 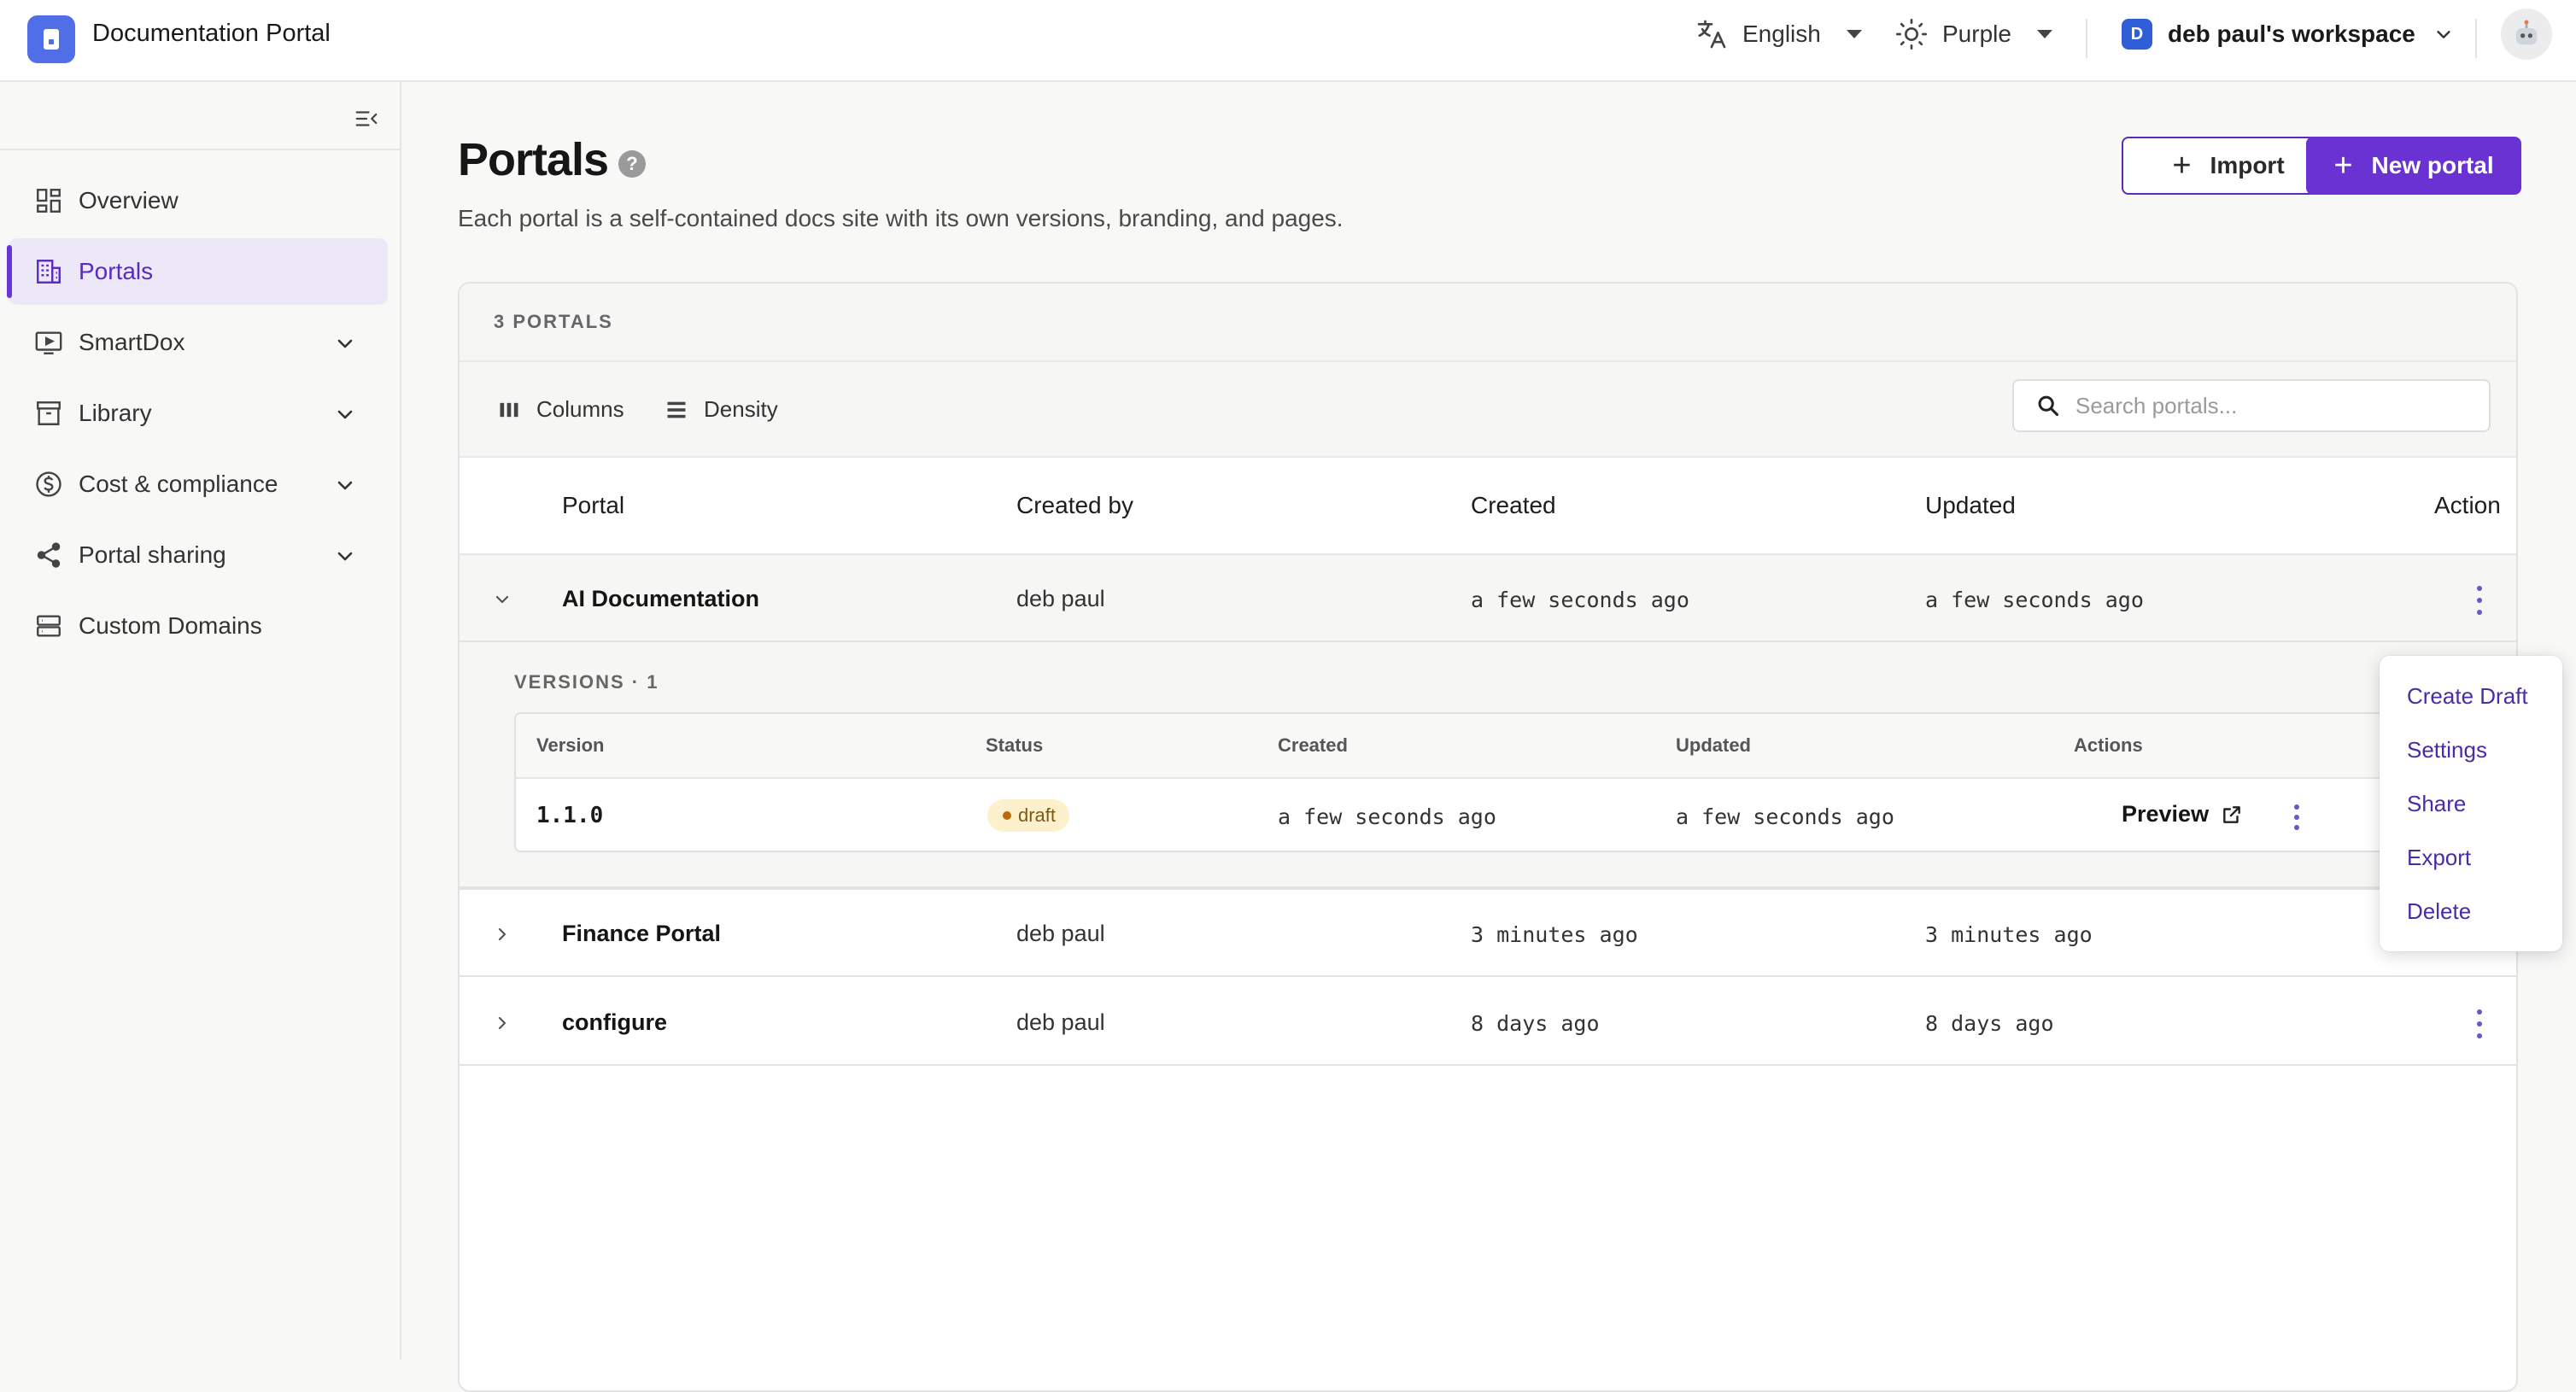 What do you see at coordinates (1513, 505) in the screenshot?
I see `column-header-created: Created` at bounding box center [1513, 505].